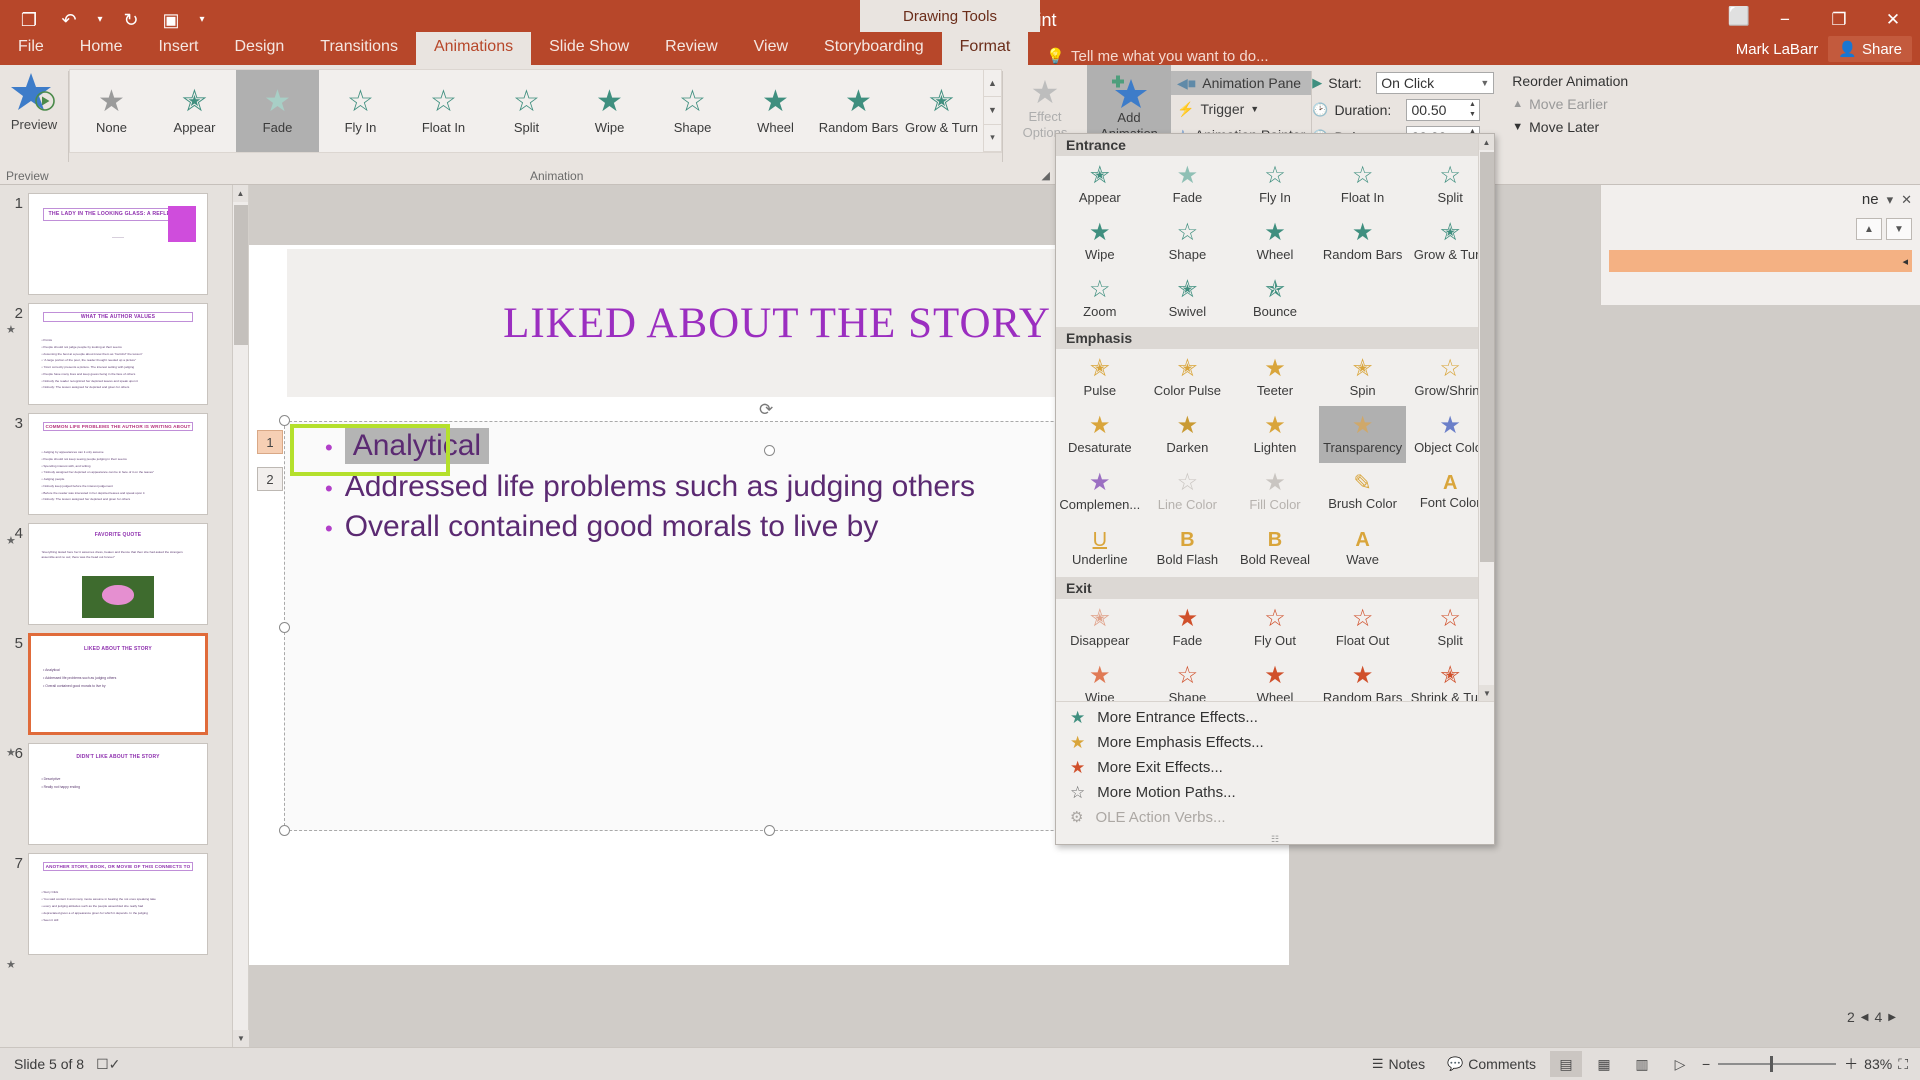 This screenshot has width=1920, height=1080. I want to click on dropdown-resize-grip: ☷, so click(1275, 839).